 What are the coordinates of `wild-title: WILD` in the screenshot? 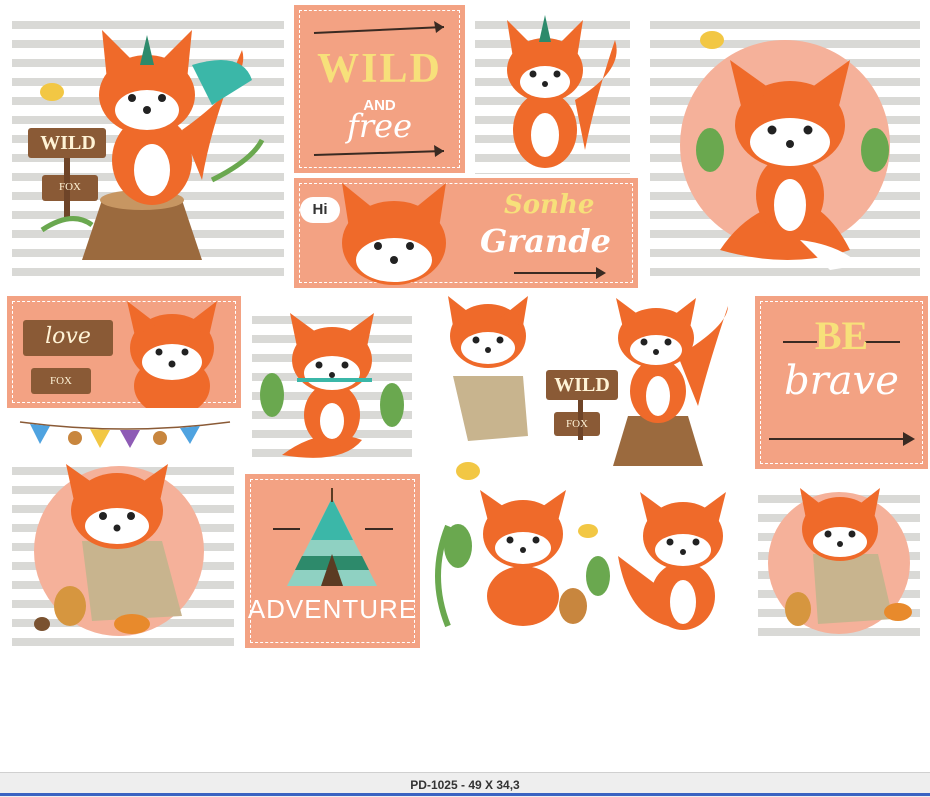 It's located at (379, 69).